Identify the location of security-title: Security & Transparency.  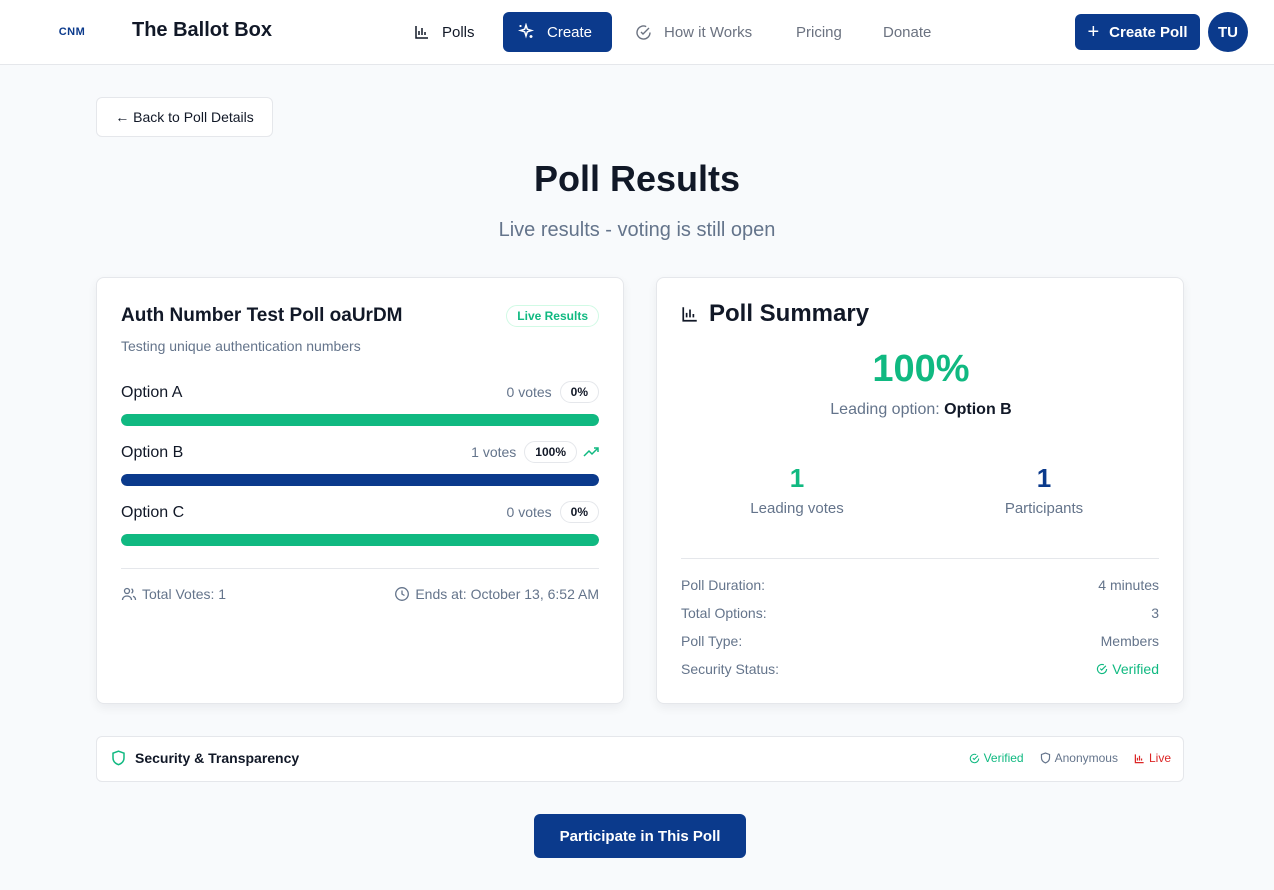
(205, 758).